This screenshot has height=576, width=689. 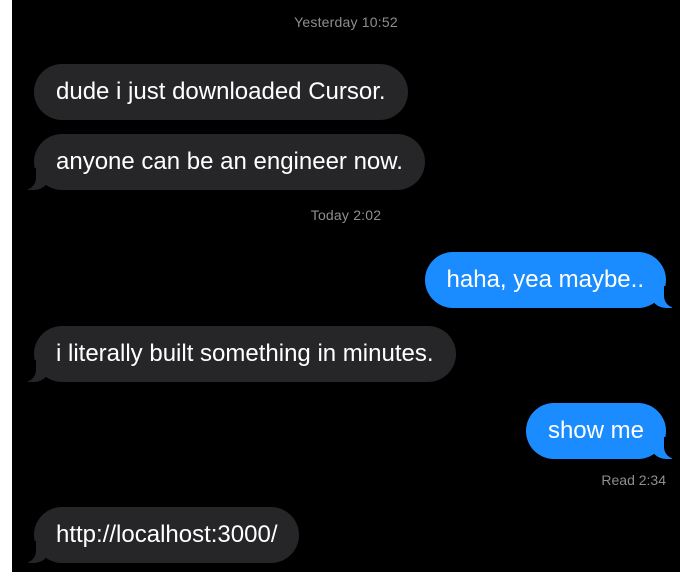 I want to click on message-text: show me, so click(x=595, y=430).